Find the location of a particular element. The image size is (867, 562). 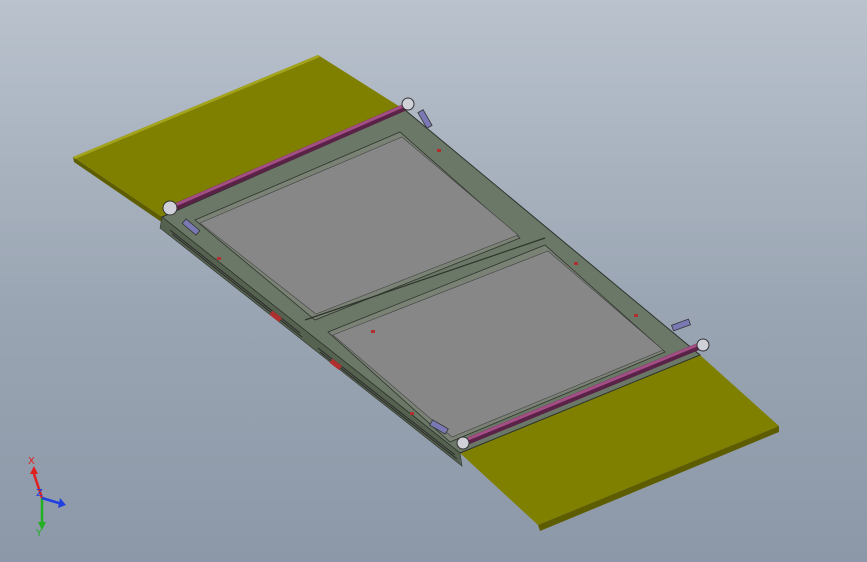

z-axis-arrow is located at coordinates (62, 503).